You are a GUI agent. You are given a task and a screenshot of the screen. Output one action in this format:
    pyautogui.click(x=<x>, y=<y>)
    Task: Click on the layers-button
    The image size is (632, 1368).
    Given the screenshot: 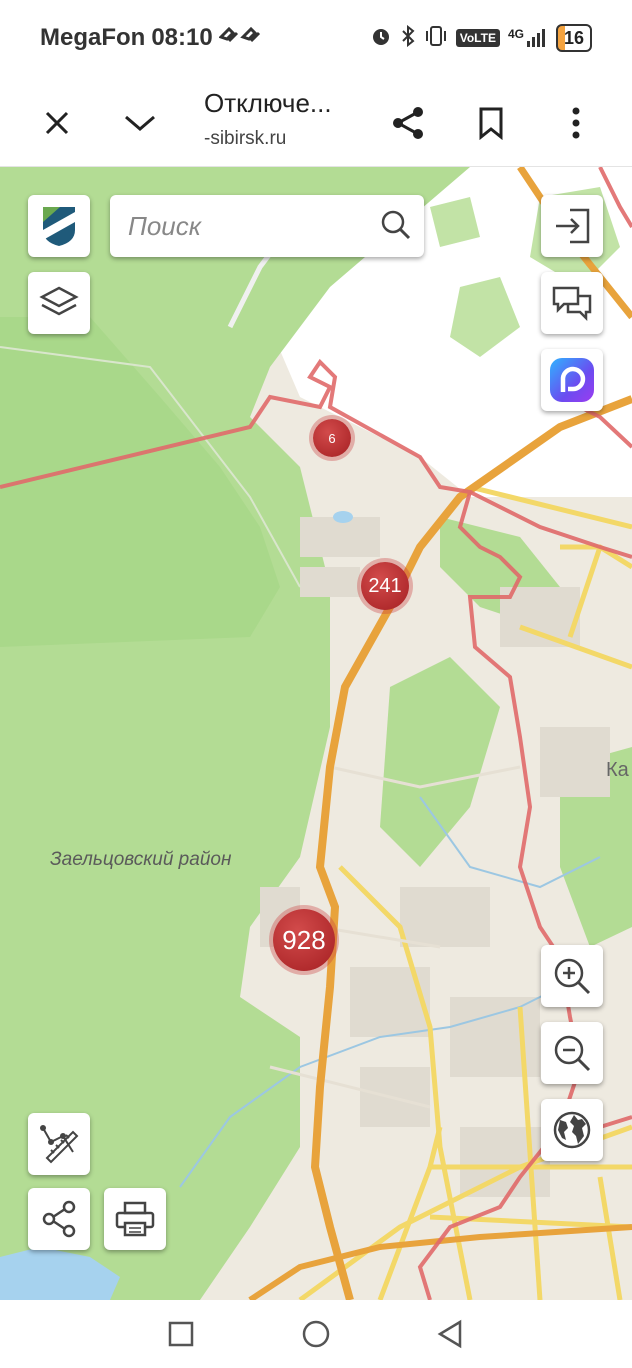 What is the action you would take?
    pyautogui.click(x=59, y=303)
    